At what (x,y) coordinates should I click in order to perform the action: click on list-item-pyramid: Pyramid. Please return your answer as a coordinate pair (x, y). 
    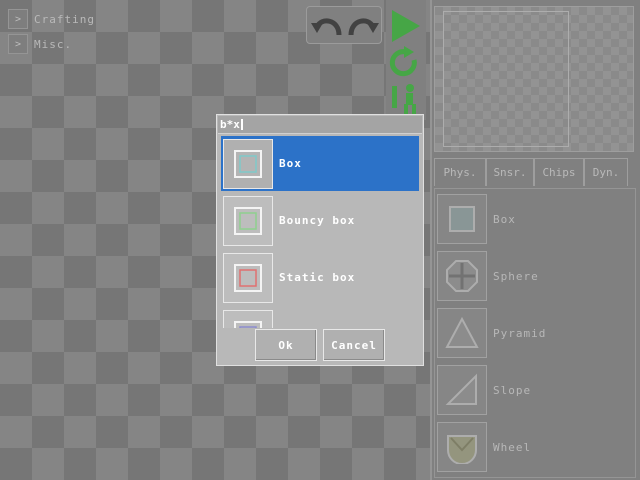
    Looking at the image, I should click on (491, 333).